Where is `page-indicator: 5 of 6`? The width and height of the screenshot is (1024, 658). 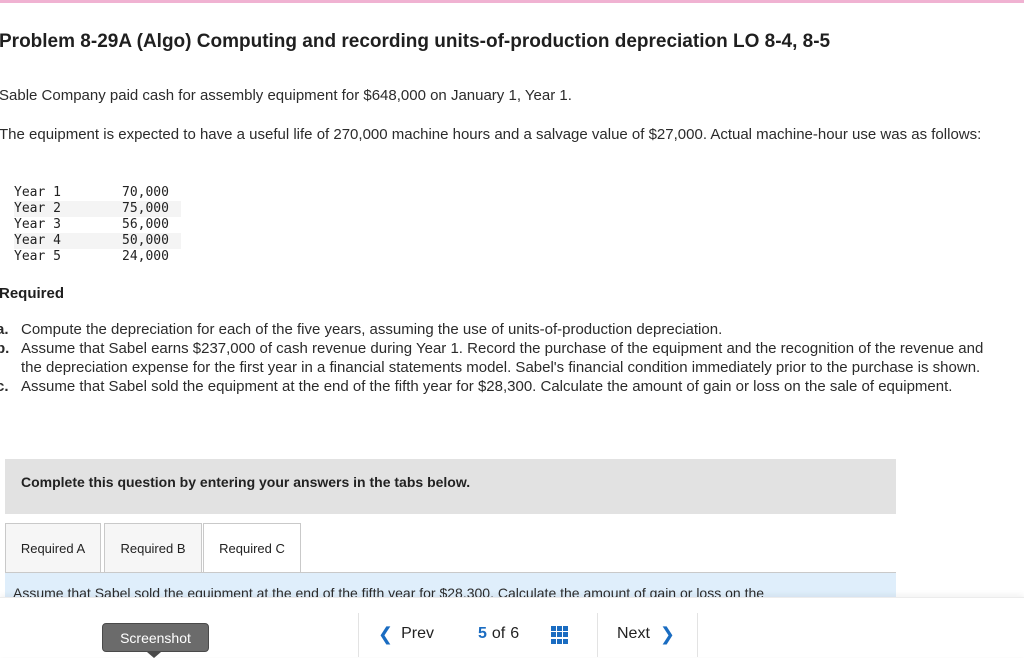 page-indicator: 5 of 6 is located at coordinates (498, 634).